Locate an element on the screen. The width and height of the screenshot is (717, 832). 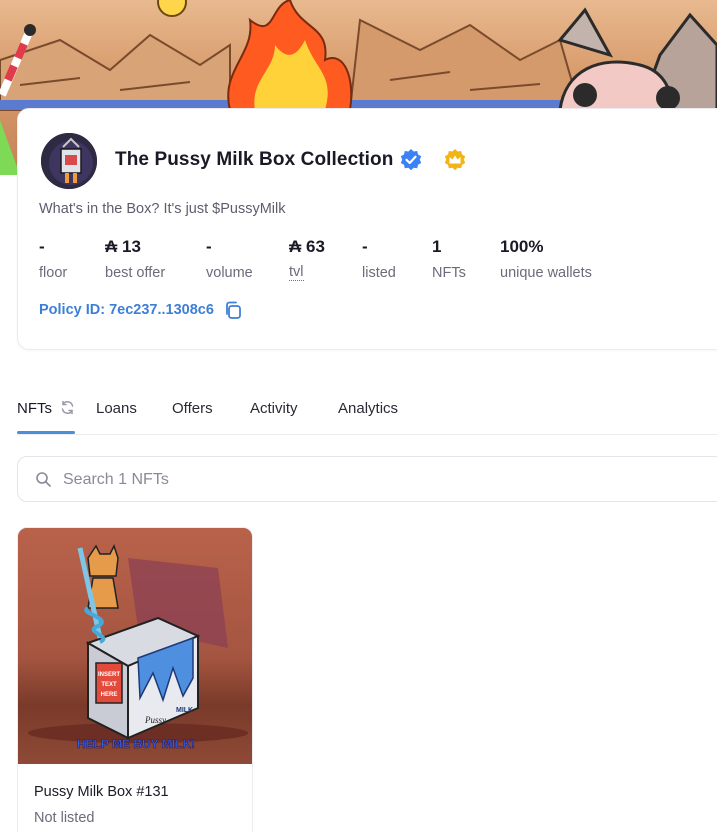
tab-label: NFTs is located at coordinates (34, 408).